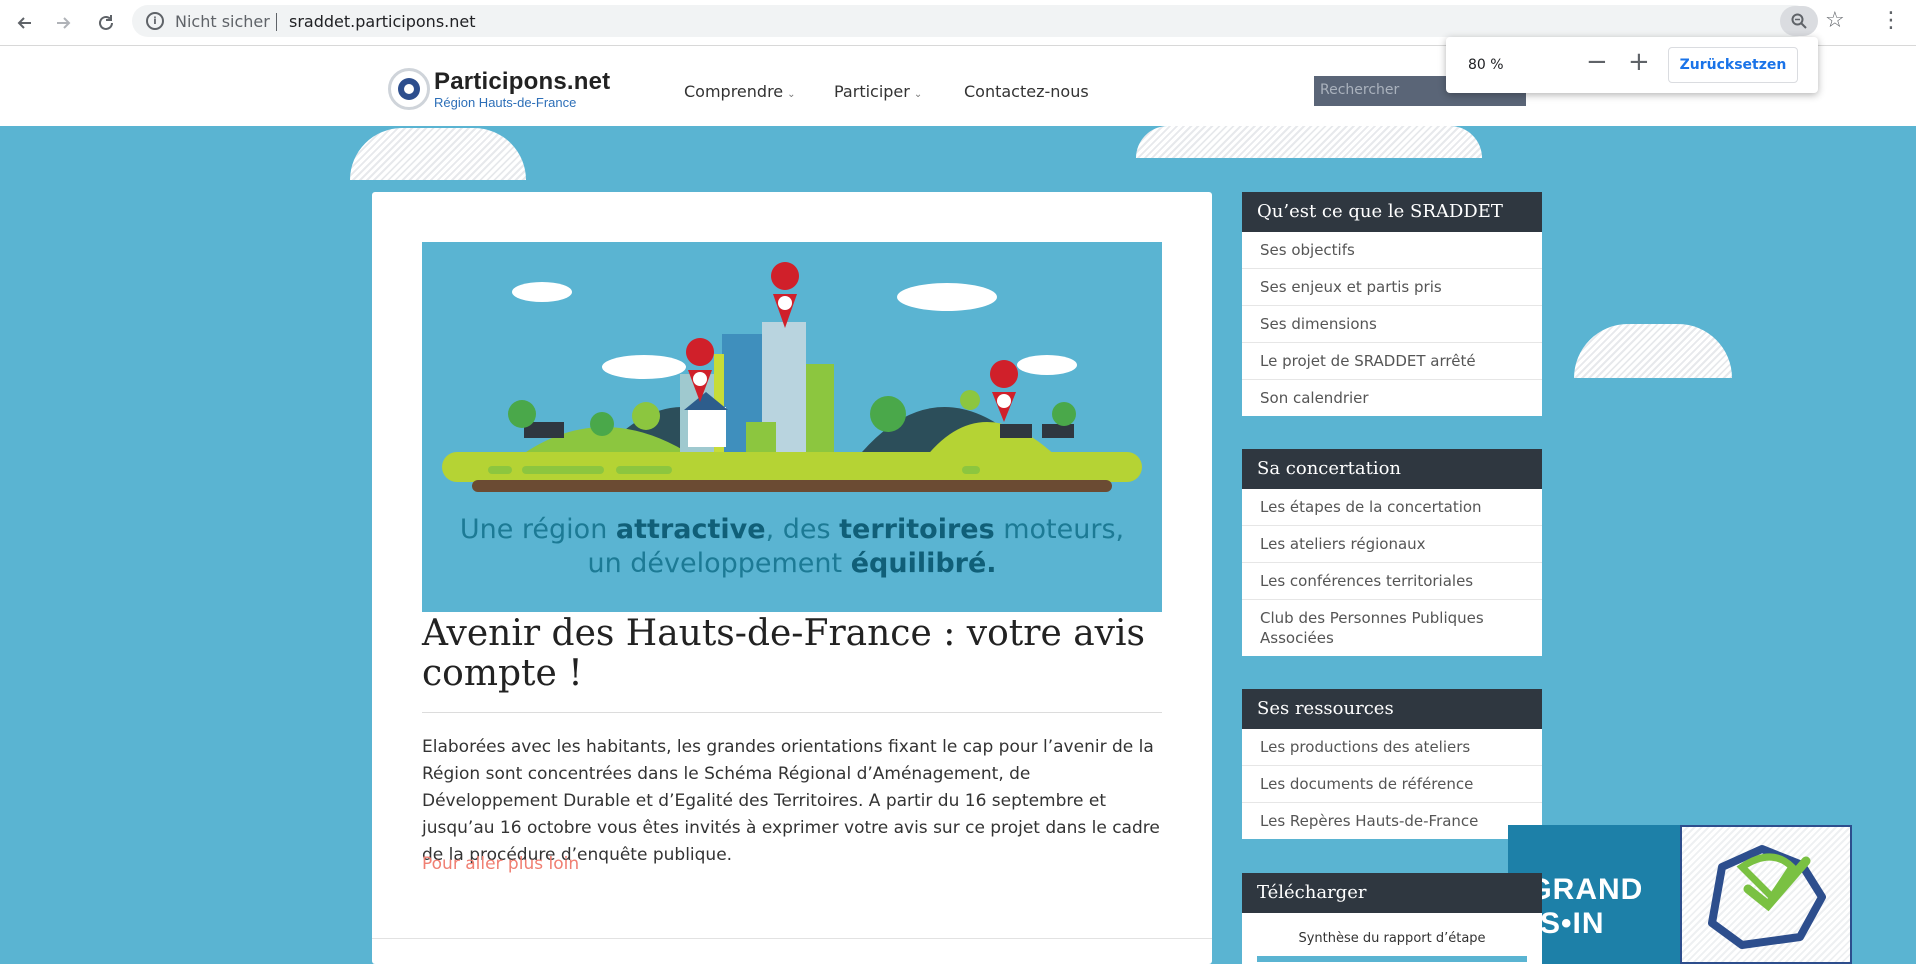 The height and width of the screenshot is (964, 1916). What do you see at coordinates (1392, 250) in the screenshot?
I see `sidebar-link: Ses objectifs` at bounding box center [1392, 250].